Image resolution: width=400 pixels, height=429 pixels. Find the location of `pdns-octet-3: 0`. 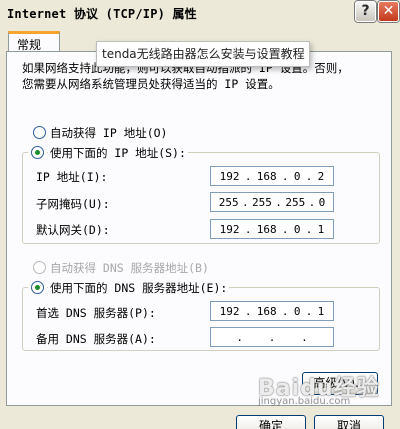

pdns-octet-3: 0 is located at coordinates (297, 311).